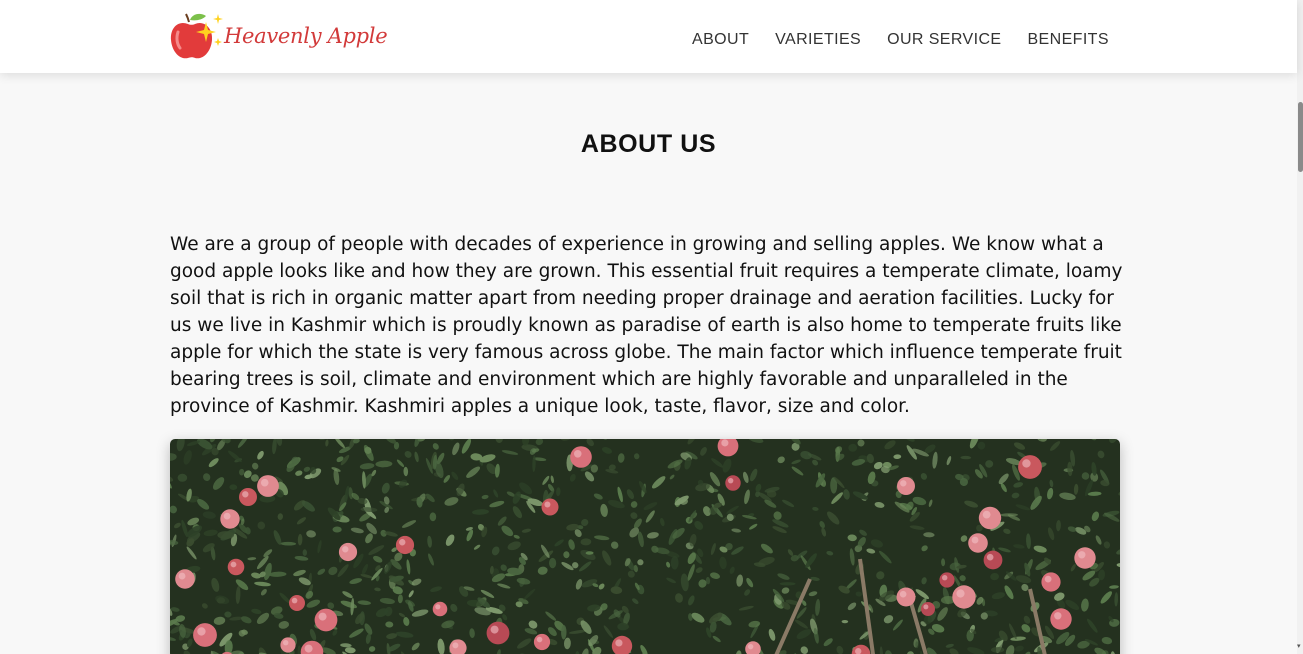  Describe the element at coordinates (1300, 327) in the screenshot. I see `page-scrollbar: ▾` at that location.